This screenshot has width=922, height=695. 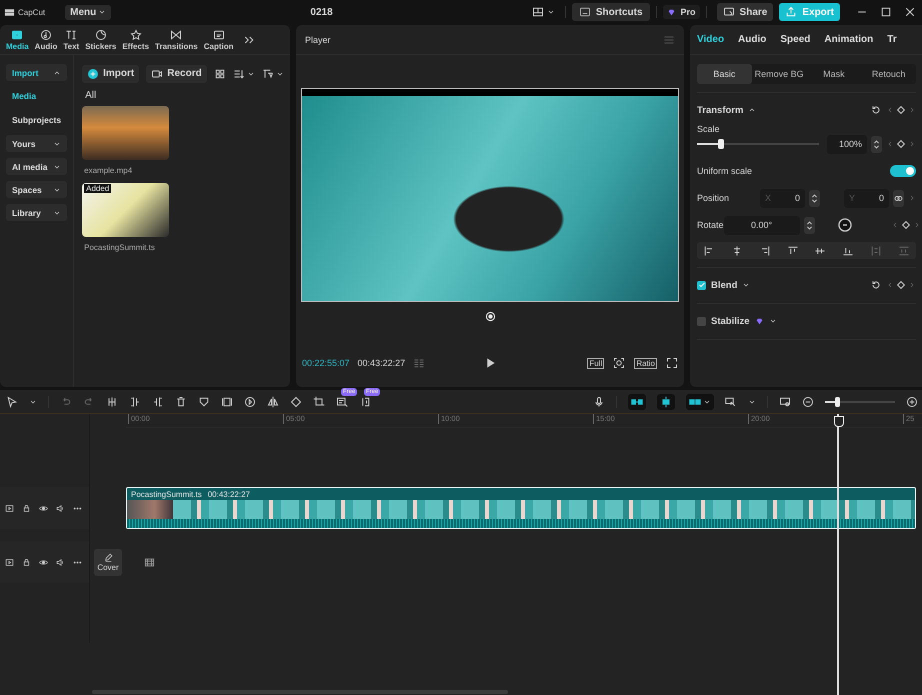 What do you see at coordinates (149, 562) in the screenshot?
I see `film-icon` at bounding box center [149, 562].